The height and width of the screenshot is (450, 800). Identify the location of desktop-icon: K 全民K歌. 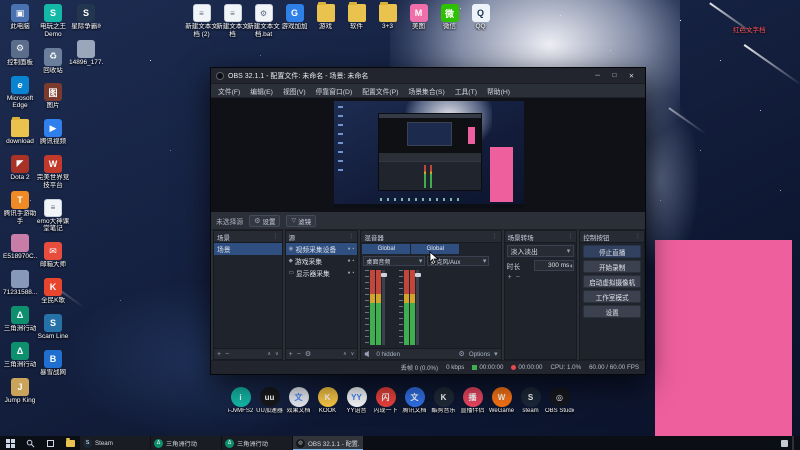
(53, 291).